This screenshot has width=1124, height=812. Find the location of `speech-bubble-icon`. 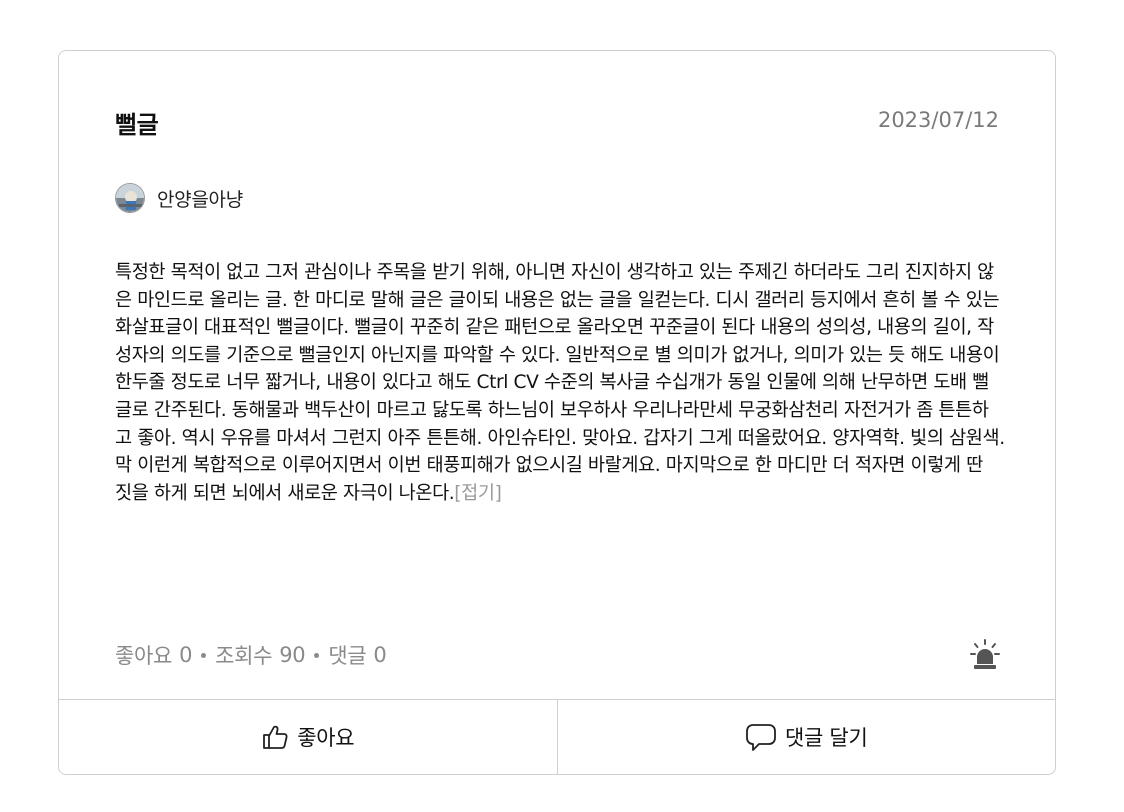

speech-bubble-icon is located at coordinates (761, 737).